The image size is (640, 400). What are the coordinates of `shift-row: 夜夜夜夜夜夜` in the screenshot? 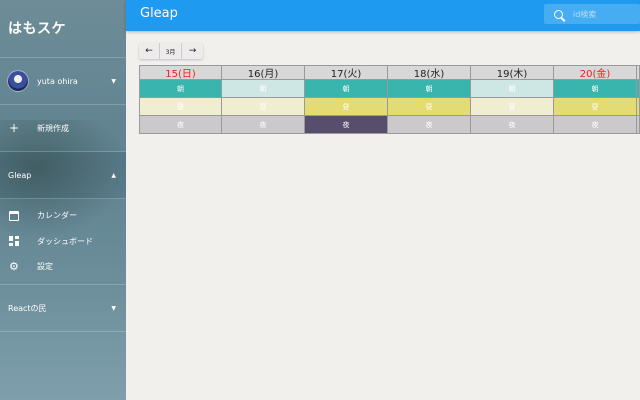 It's located at (389, 125).